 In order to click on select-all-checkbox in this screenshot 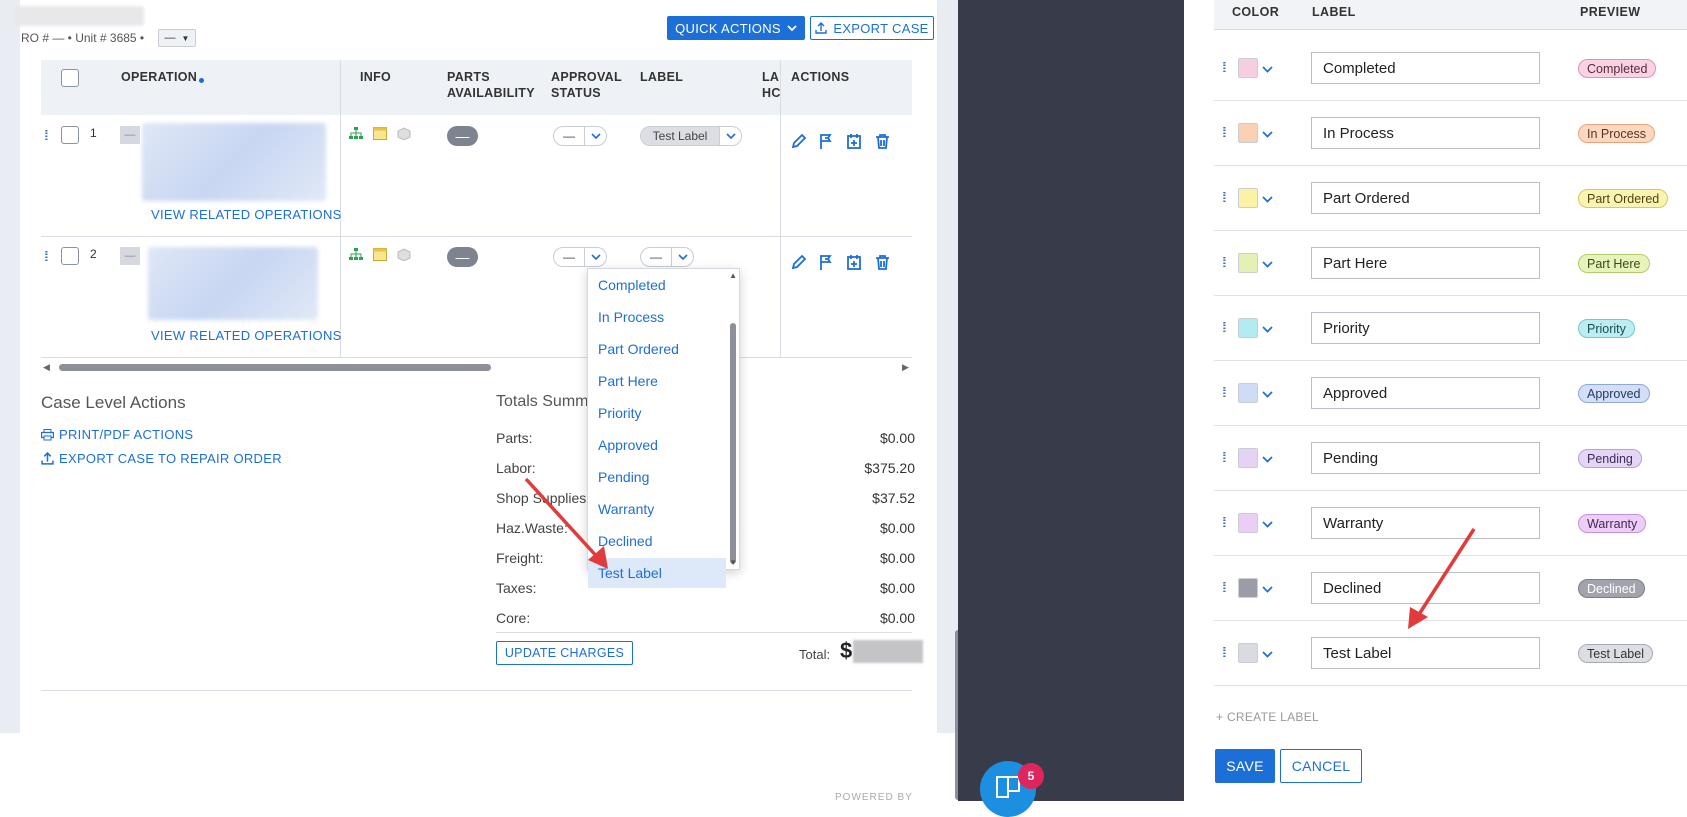, I will do `click(70, 78)`.